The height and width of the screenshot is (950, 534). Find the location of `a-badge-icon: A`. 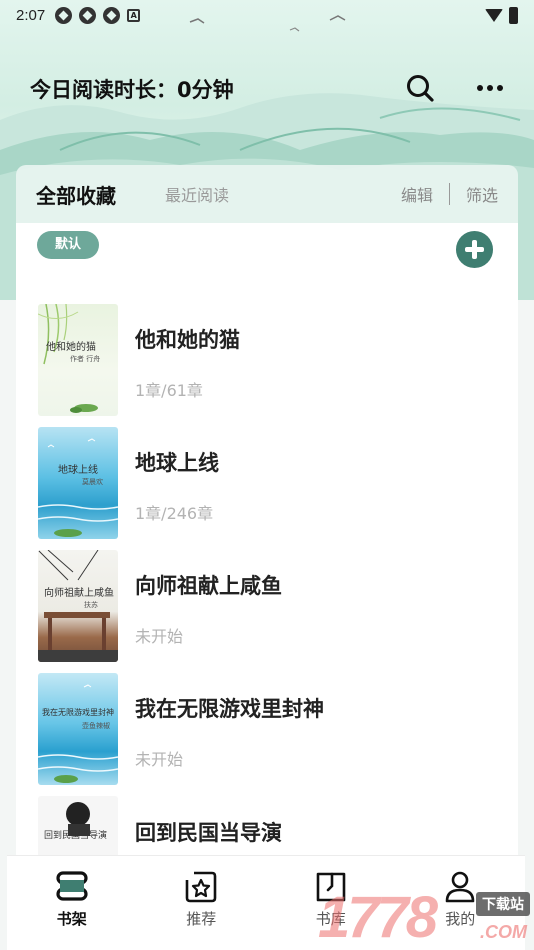

a-badge-icon: A is located at coordinates (134, 15).